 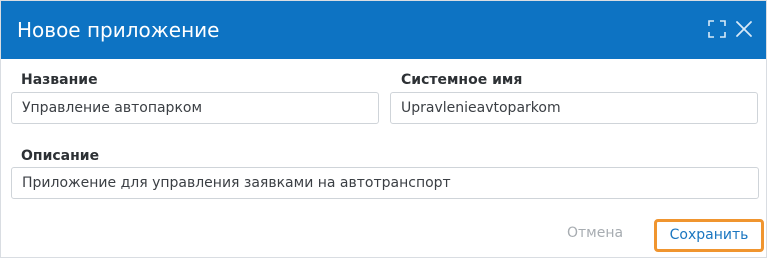 I want to click on save-button: Сохранить, so click(x=709, y=235).